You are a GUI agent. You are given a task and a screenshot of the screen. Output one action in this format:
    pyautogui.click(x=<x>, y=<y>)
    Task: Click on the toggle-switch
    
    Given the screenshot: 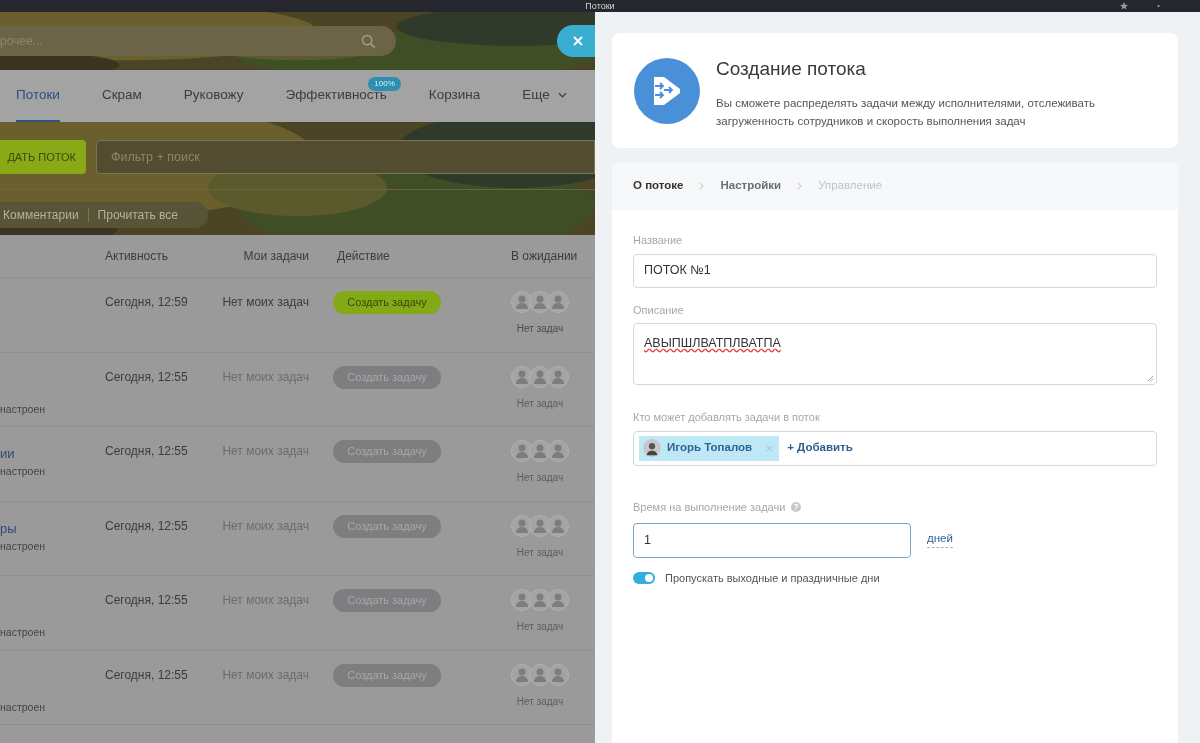 What is the action you would take?
    pyautogui.click(x=644, y=578)
    